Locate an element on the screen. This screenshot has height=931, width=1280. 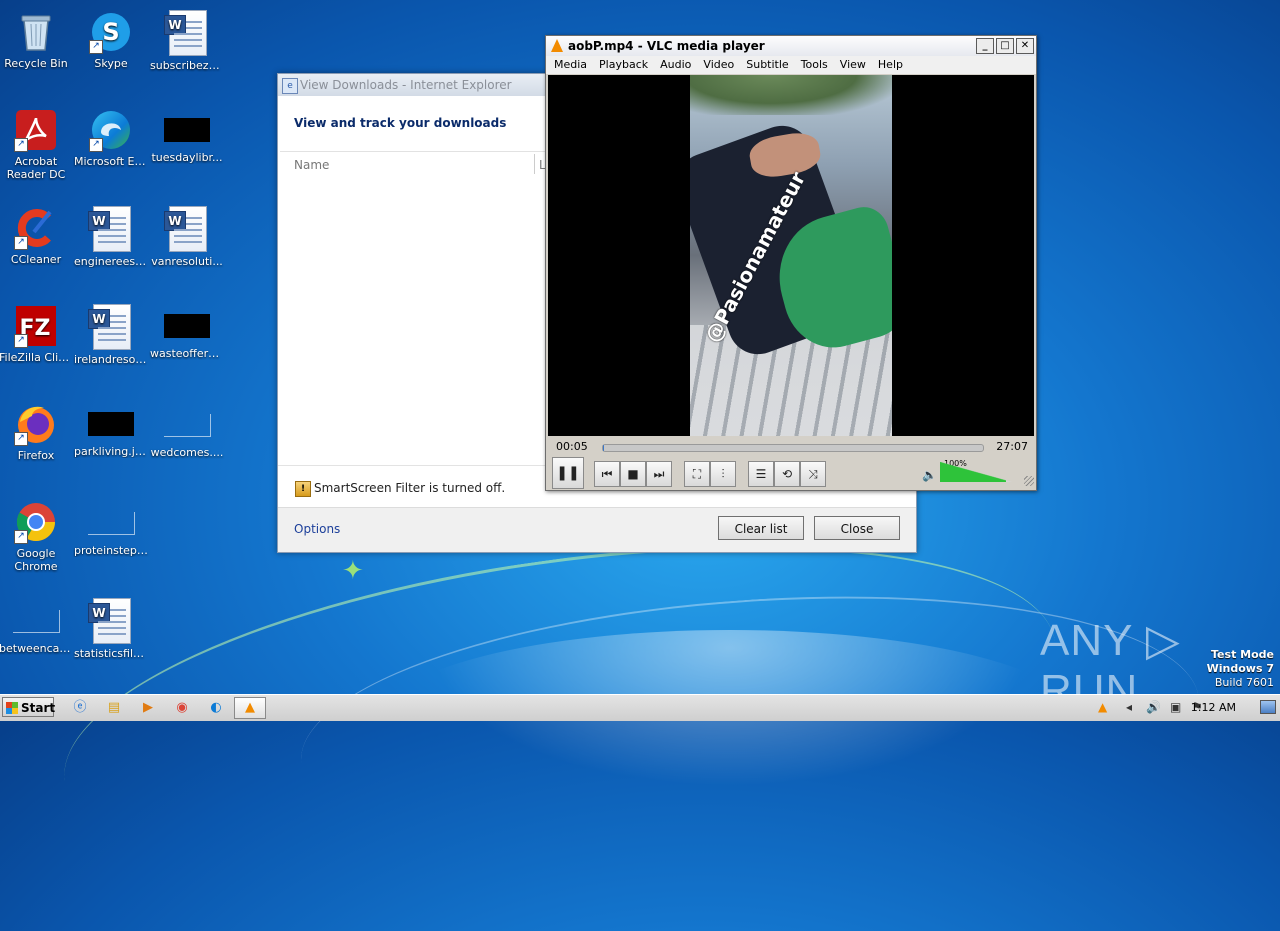
seek-row: 00:05 27:07 is located at coordinates (791, 446).